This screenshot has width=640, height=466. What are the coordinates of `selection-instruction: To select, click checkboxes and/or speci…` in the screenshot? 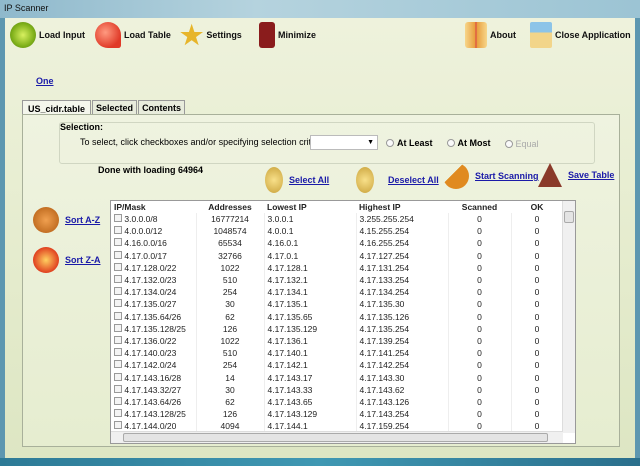 It's located at (204, 142).